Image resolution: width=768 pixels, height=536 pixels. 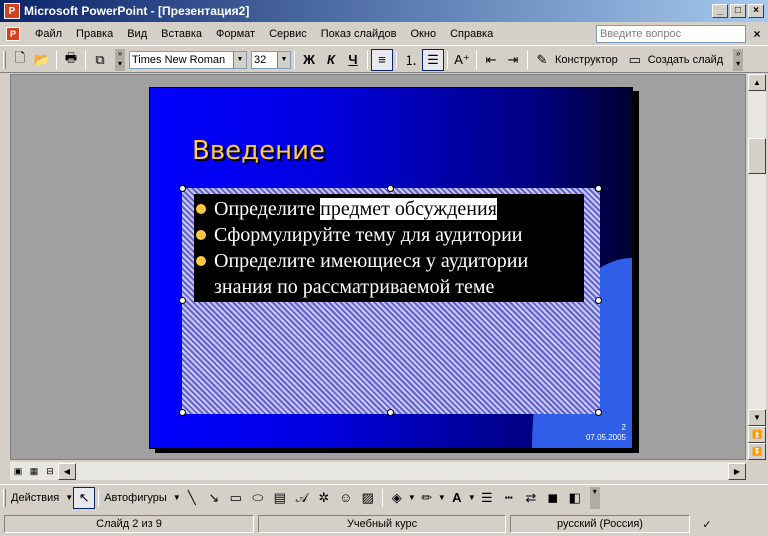 What do you see at coordinates (71, 60) in the screenshot?
I see `print-icon: 🖶` at bounding box center [71, 60].